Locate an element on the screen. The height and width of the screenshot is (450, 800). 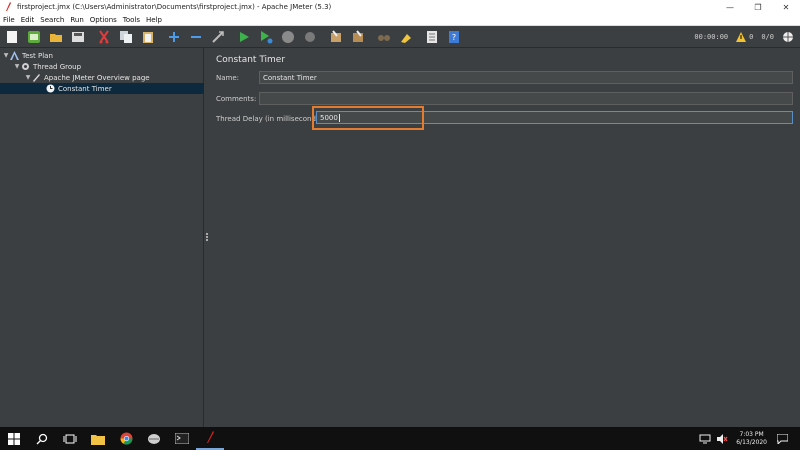
volume-muted-icon is located at coordinates (722, 438).